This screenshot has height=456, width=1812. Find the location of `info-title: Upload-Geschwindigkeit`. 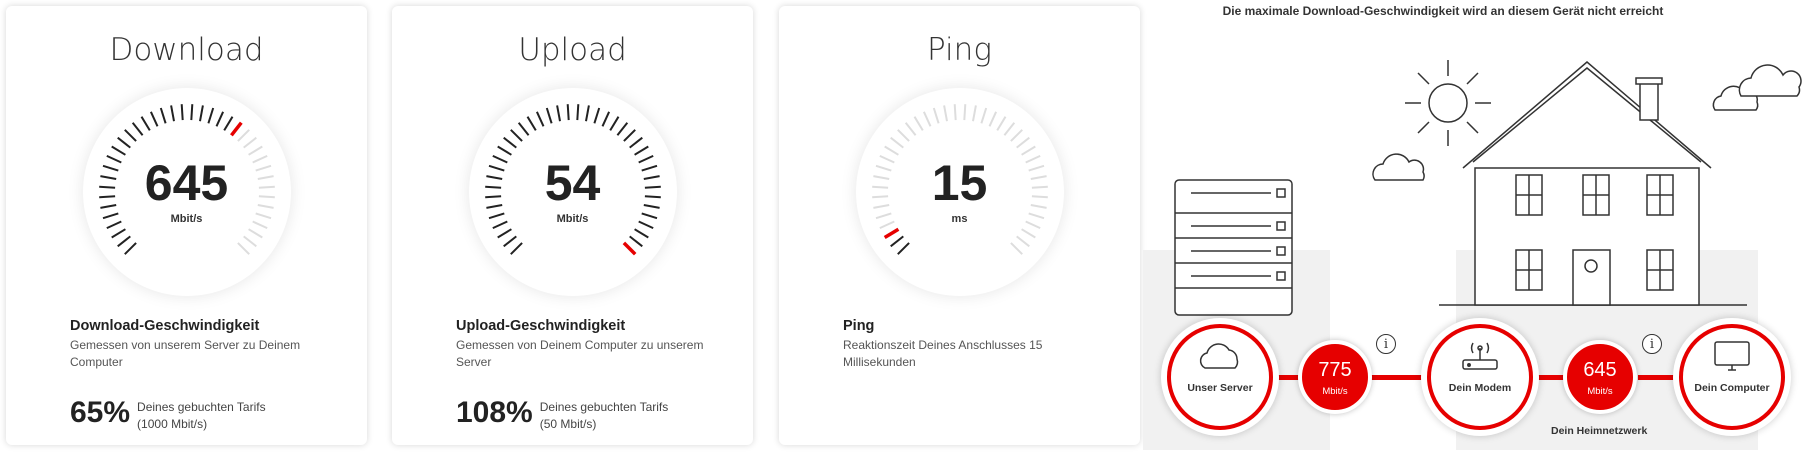

info-title: Upload-Geschwindigkeit is located at coordinates (541, 326).